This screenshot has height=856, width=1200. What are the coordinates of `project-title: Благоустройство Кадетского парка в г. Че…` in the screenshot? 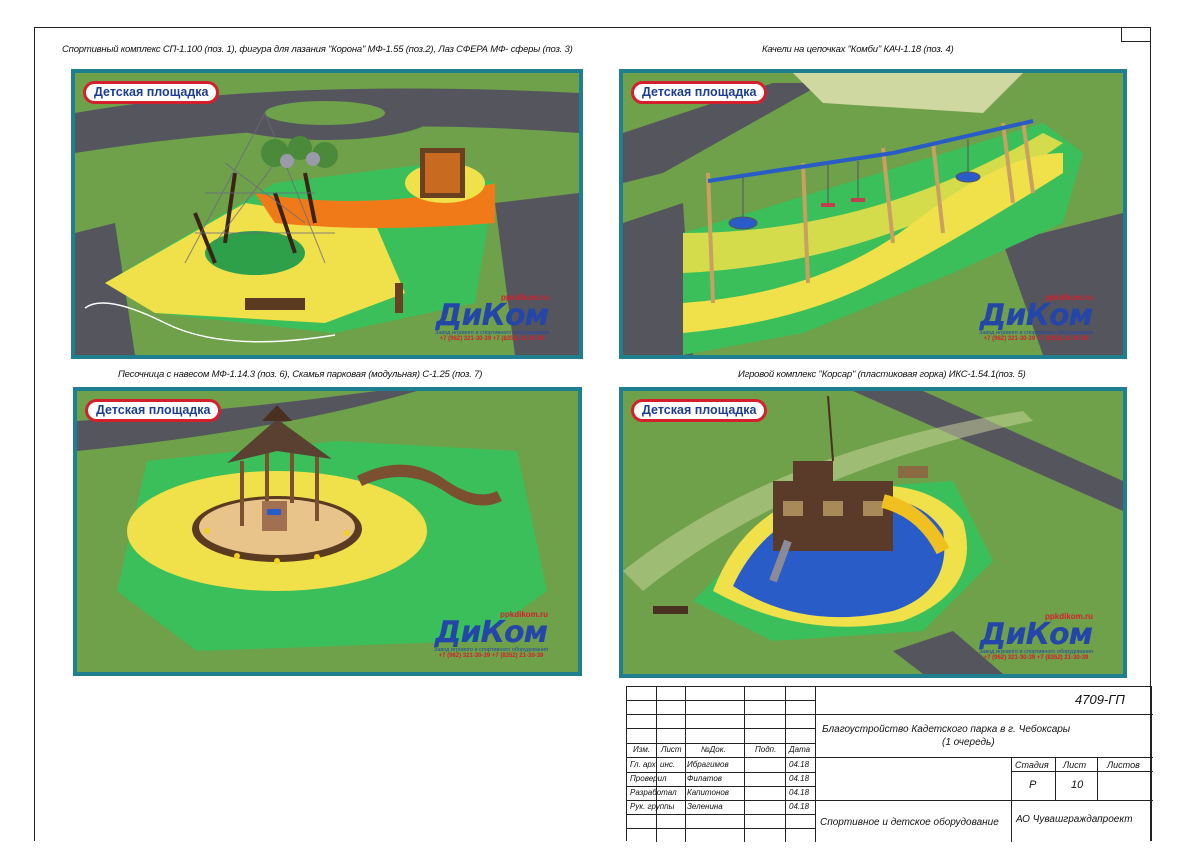 It's located at (946, 729).